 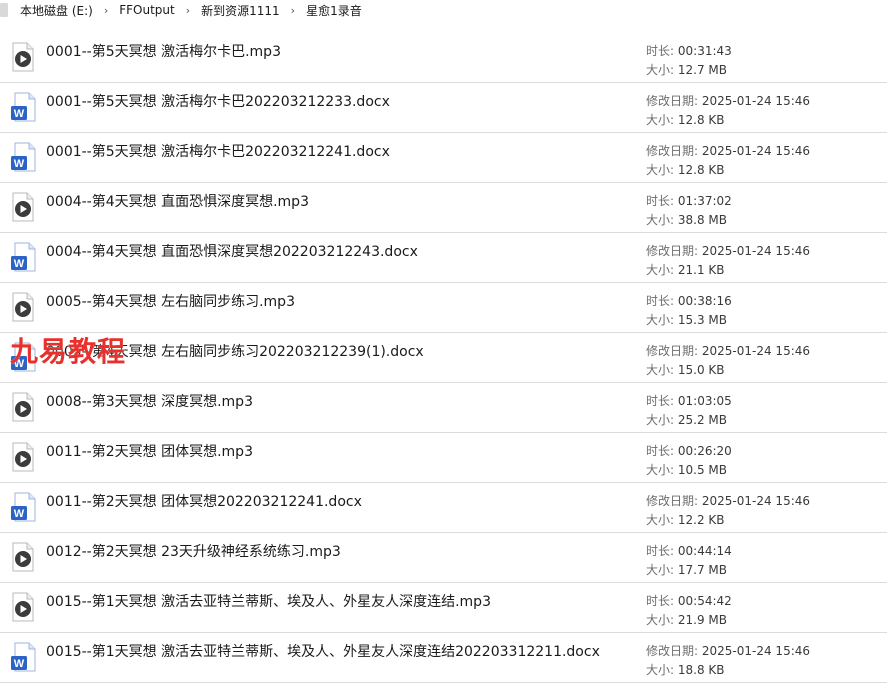 I want to click on size-value: 25.2 MB, so click(x=702, y=420).